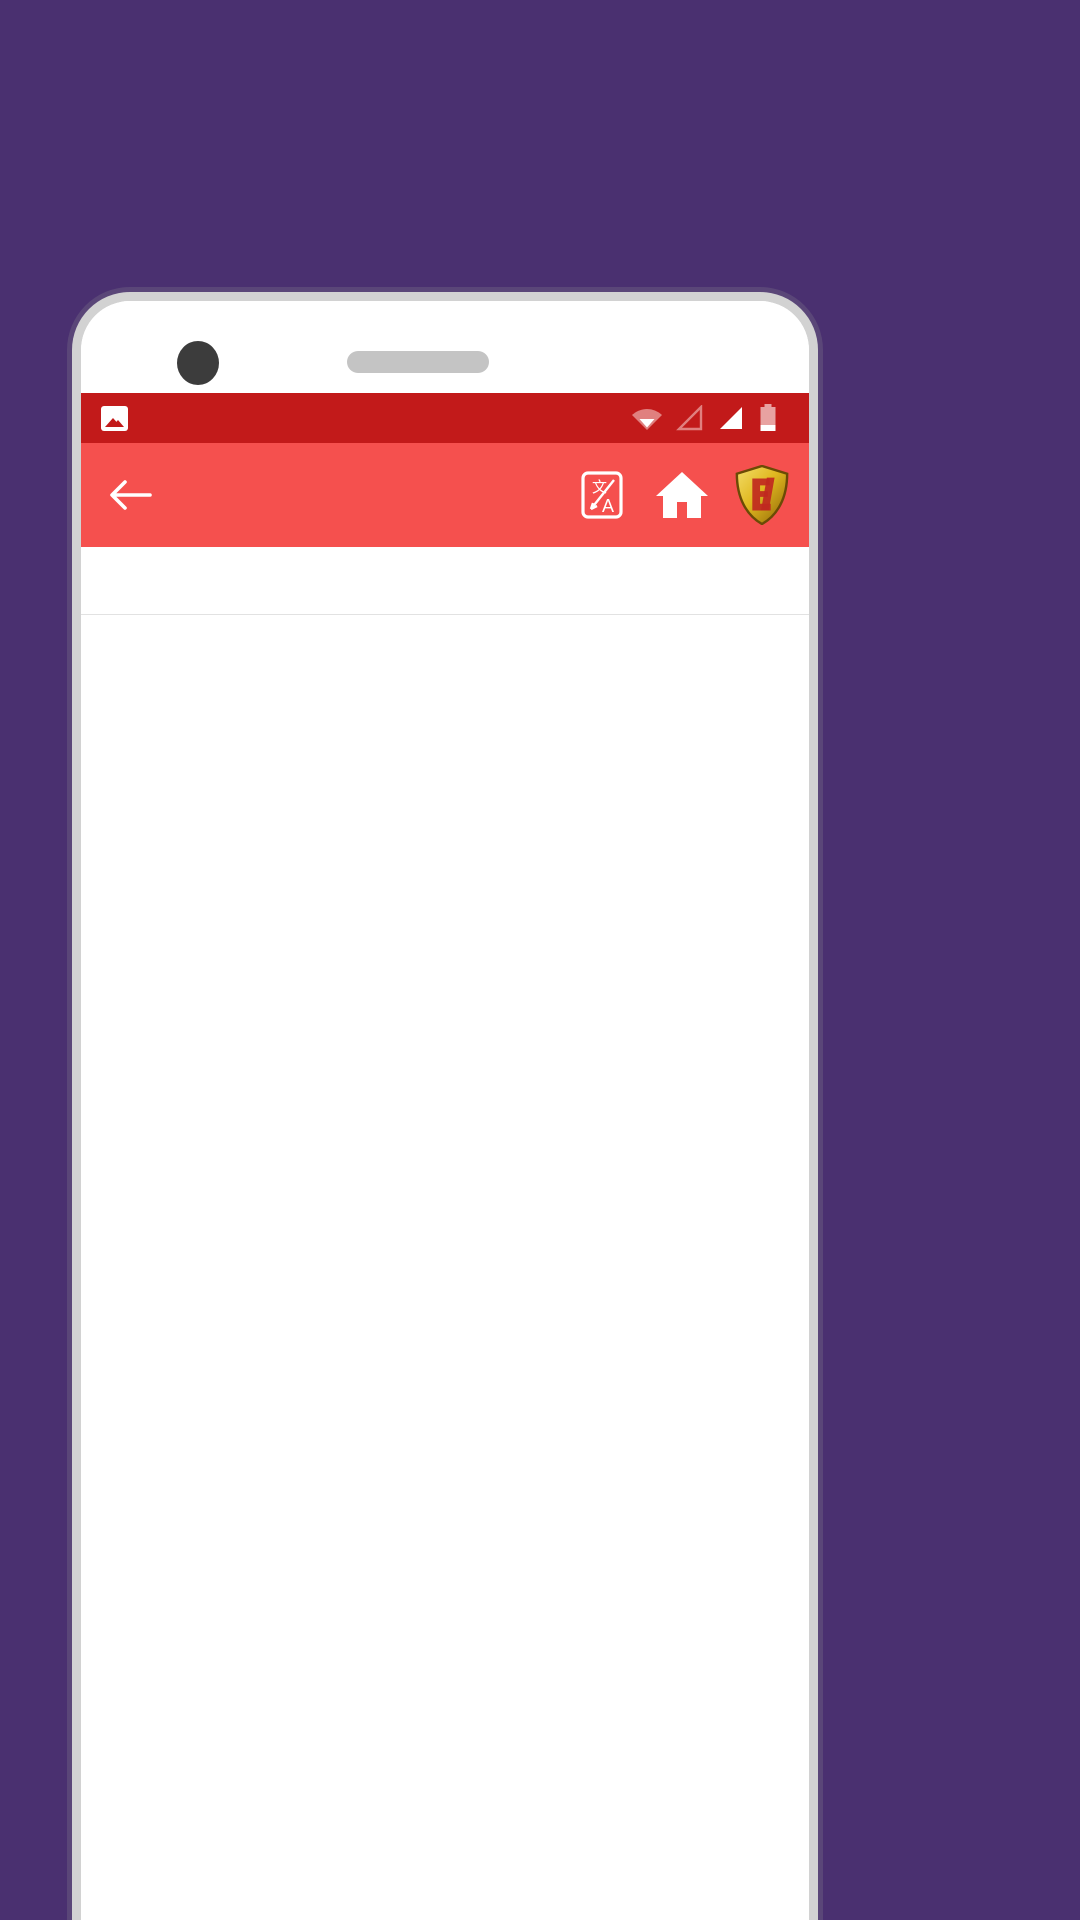  I want to click on home-button, so click(682, 495).